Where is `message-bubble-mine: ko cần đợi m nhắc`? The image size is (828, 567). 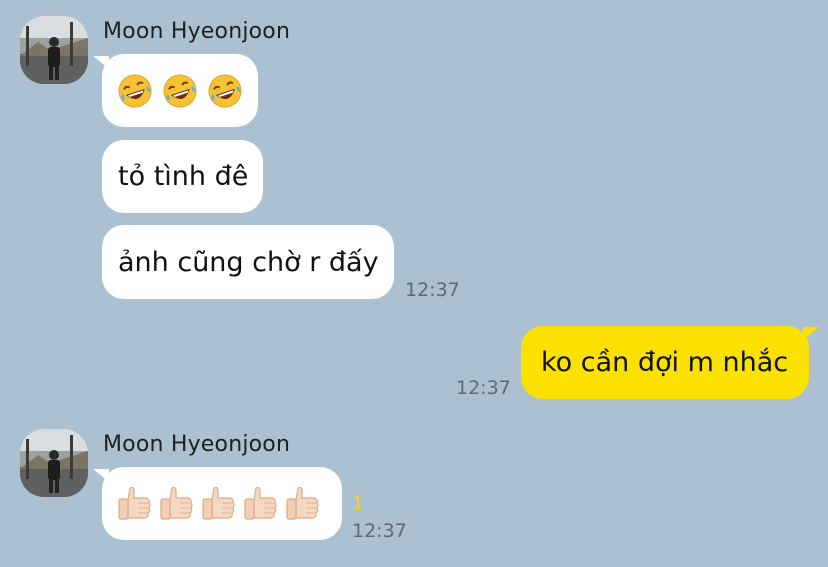
message-bubble-mine: ko cần đợi m nhắc is located at coordinates (665, 362).